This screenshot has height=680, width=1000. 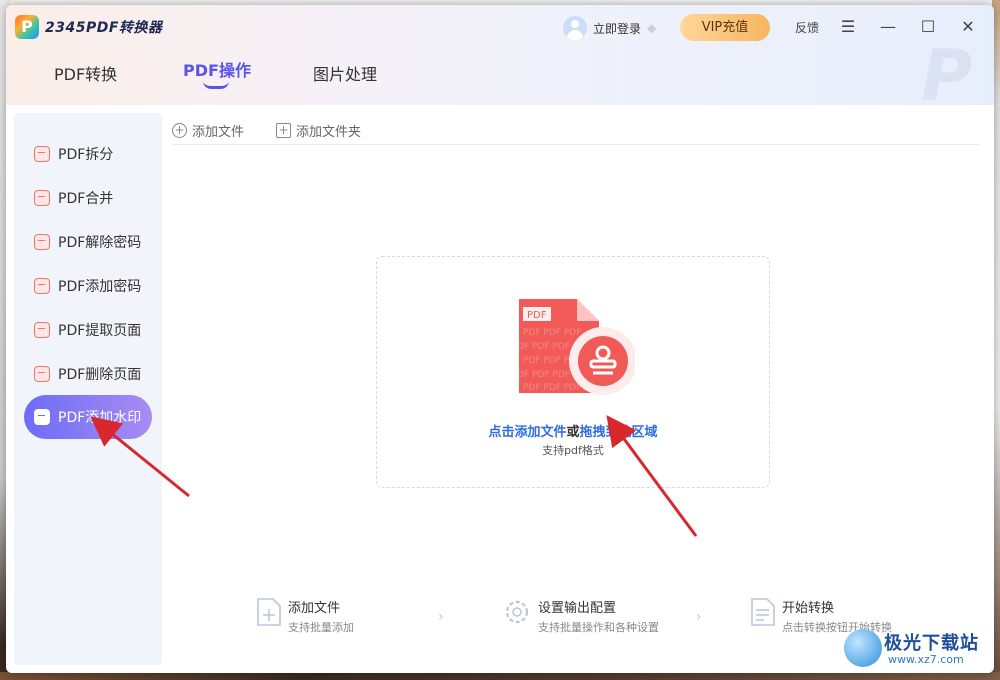 I want to click on watermark-icon, so click(x=42, y=417).